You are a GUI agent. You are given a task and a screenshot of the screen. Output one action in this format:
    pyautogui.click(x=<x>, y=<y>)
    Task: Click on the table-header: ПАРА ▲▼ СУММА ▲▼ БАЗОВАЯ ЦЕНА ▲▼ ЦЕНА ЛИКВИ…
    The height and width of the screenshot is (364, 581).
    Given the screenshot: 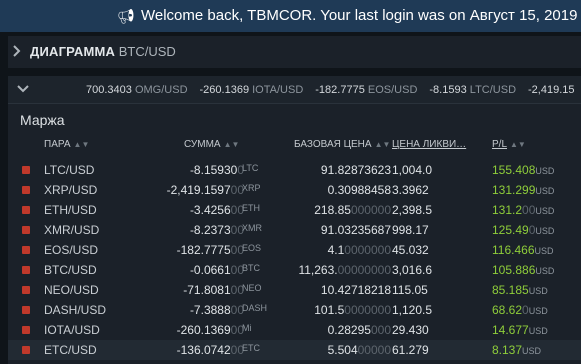 What is the action you would take?
    pyautogui.click(x=294, y=145)
    